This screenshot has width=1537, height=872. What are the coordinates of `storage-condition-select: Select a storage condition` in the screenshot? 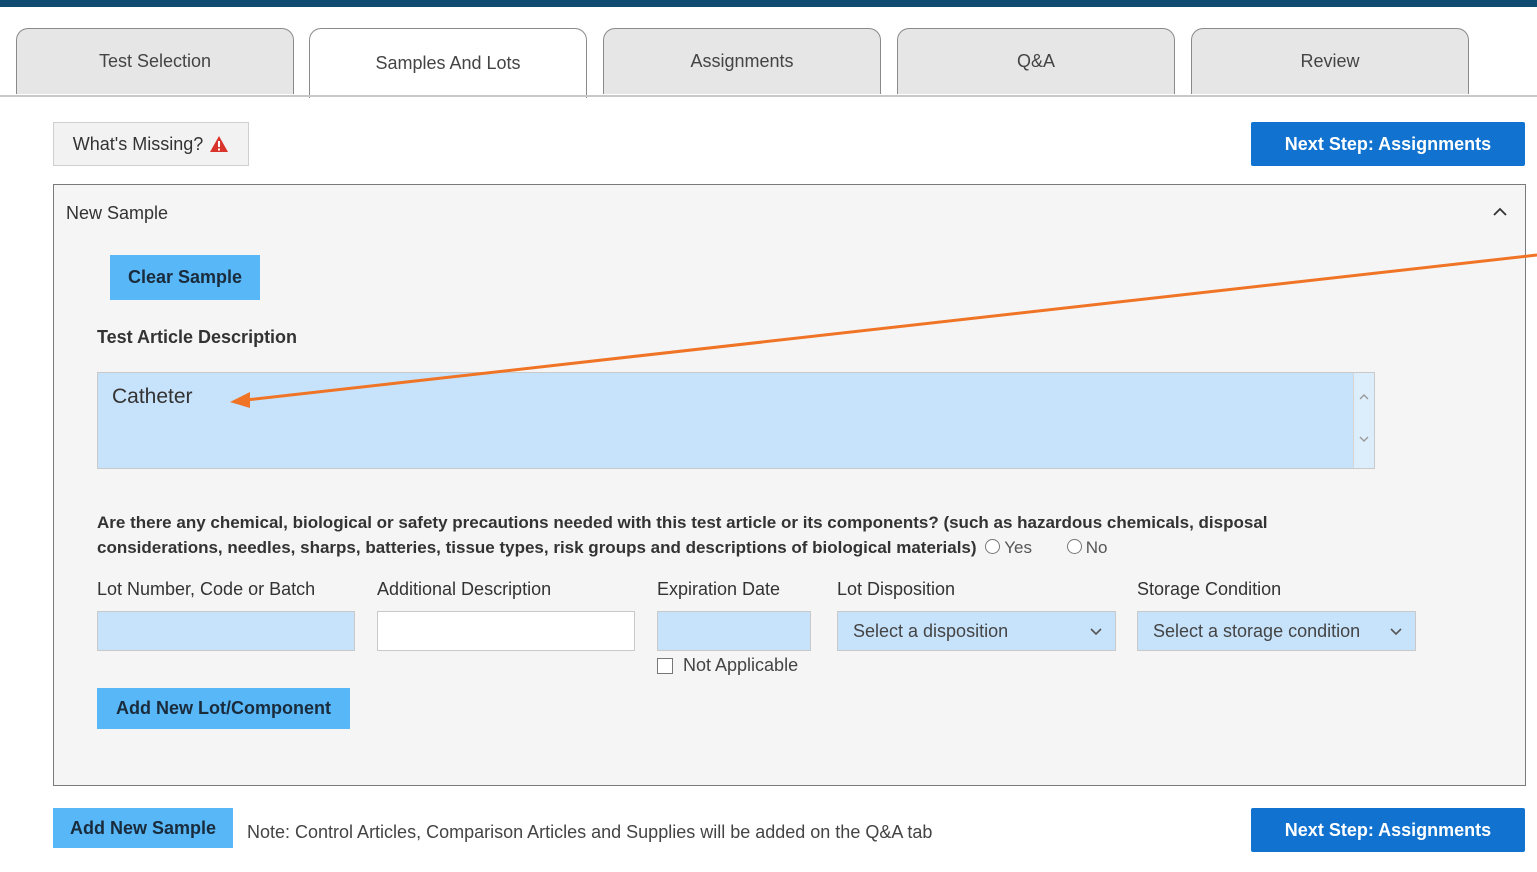 It's located at (1276, 631).